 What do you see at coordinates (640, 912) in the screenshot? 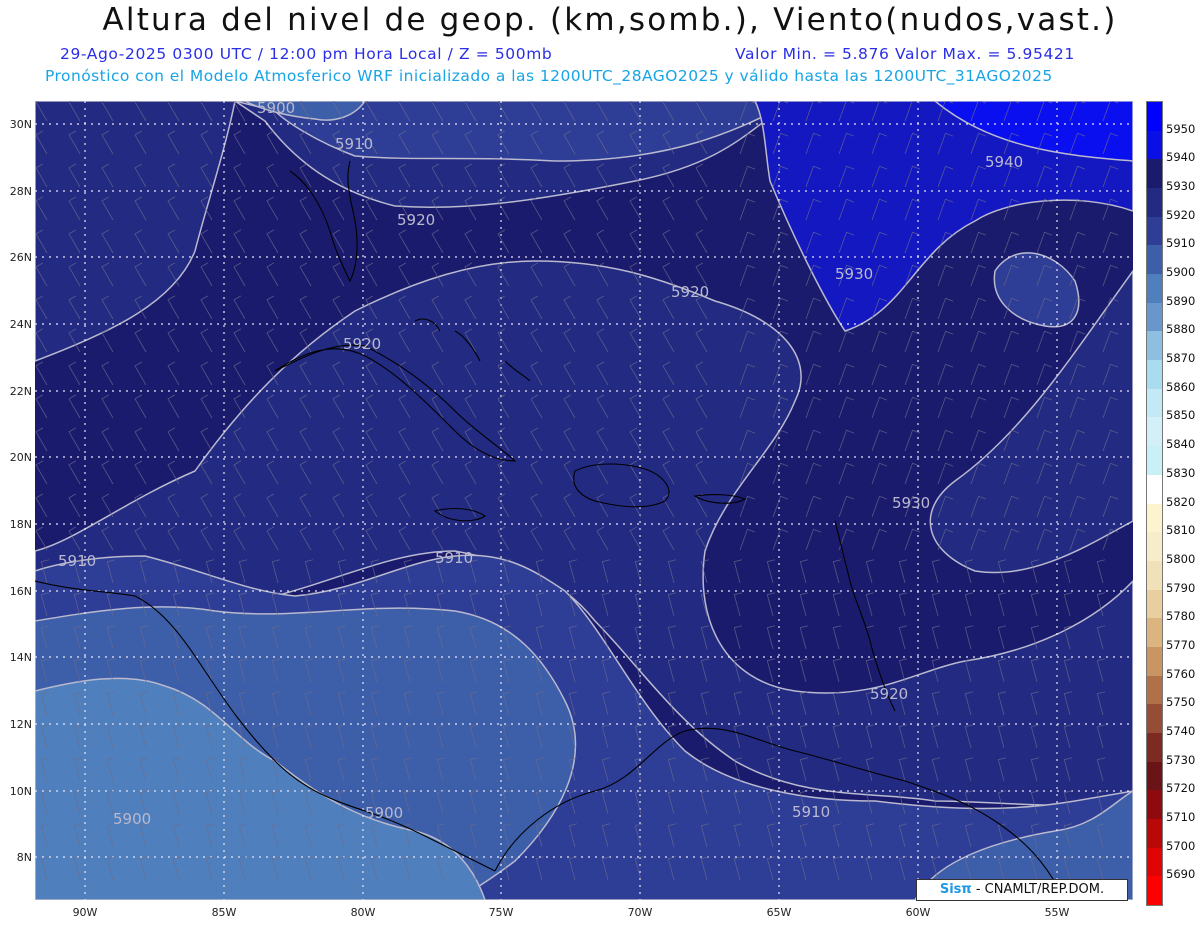
I see `lon-label: 70W` at bounding box center [640, 912].